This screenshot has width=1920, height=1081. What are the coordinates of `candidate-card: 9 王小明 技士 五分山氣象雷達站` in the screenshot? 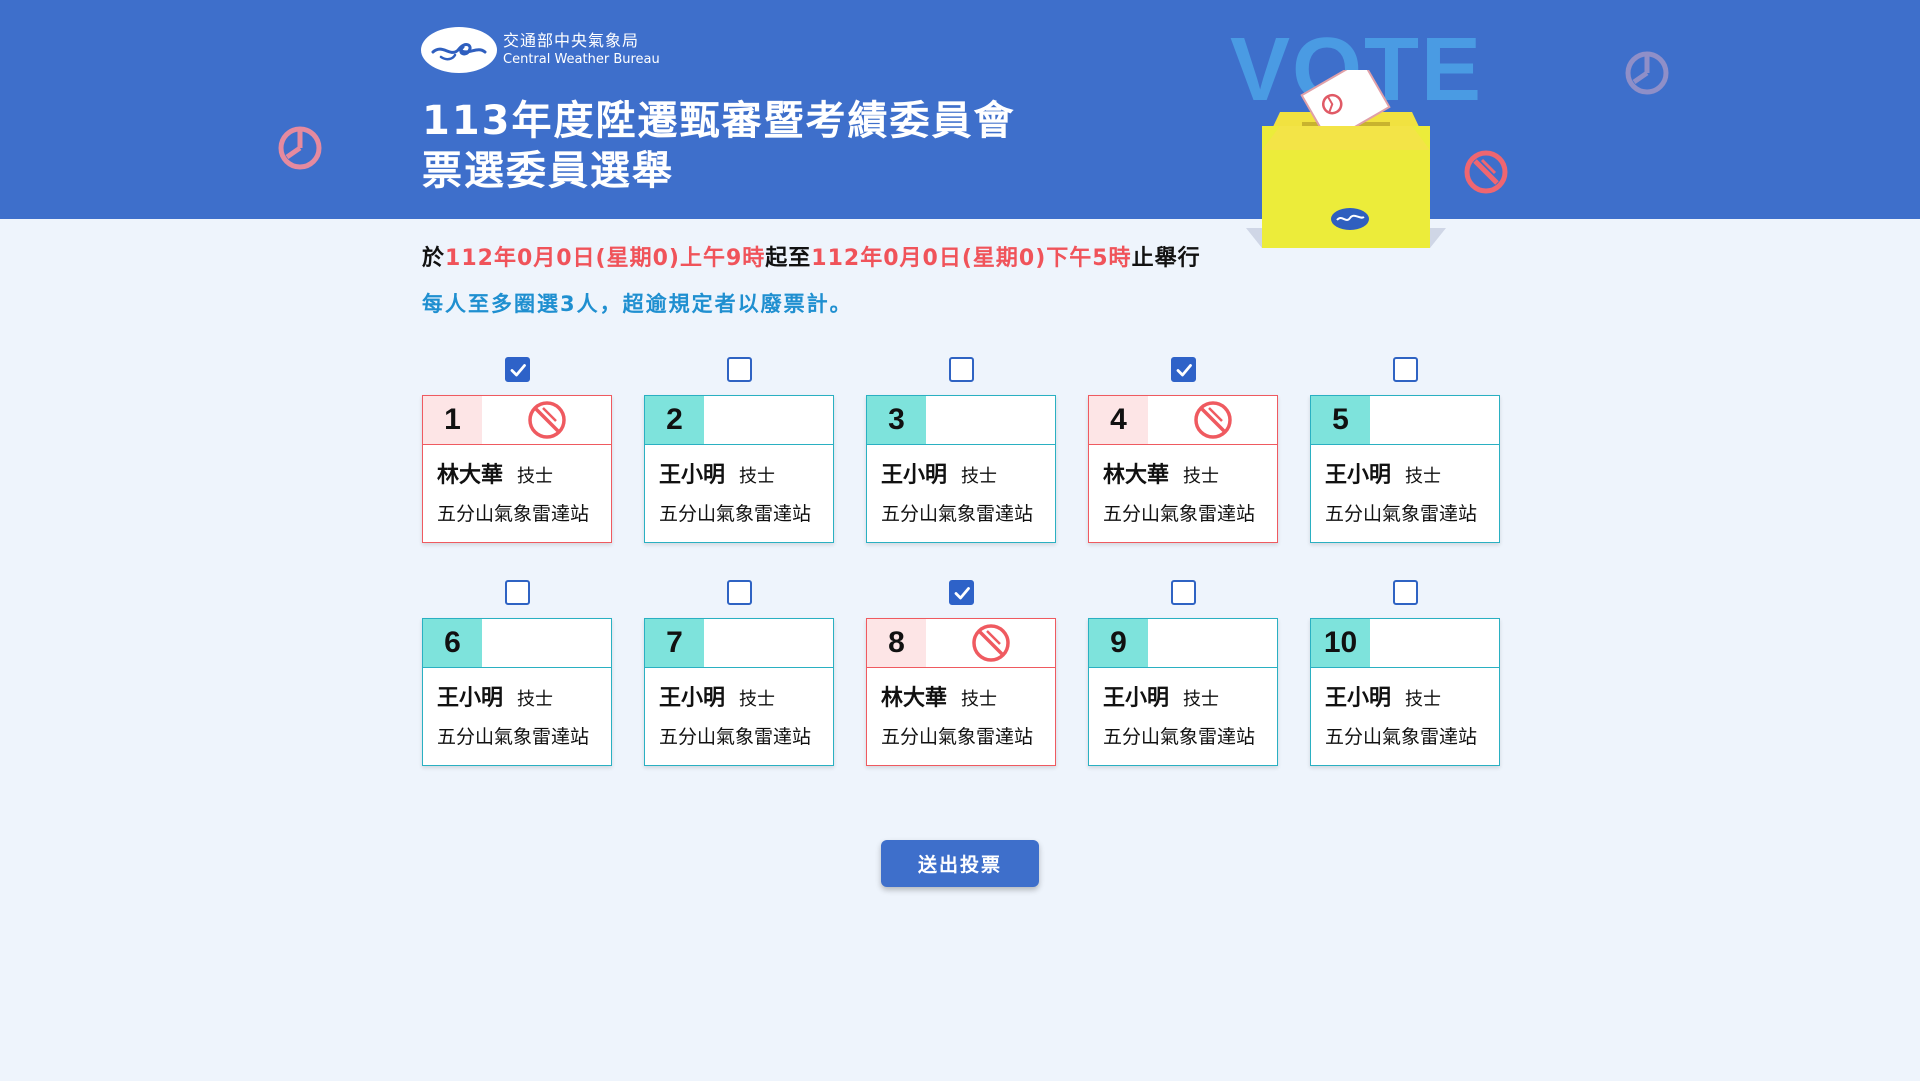 It's located at (1183, 692).